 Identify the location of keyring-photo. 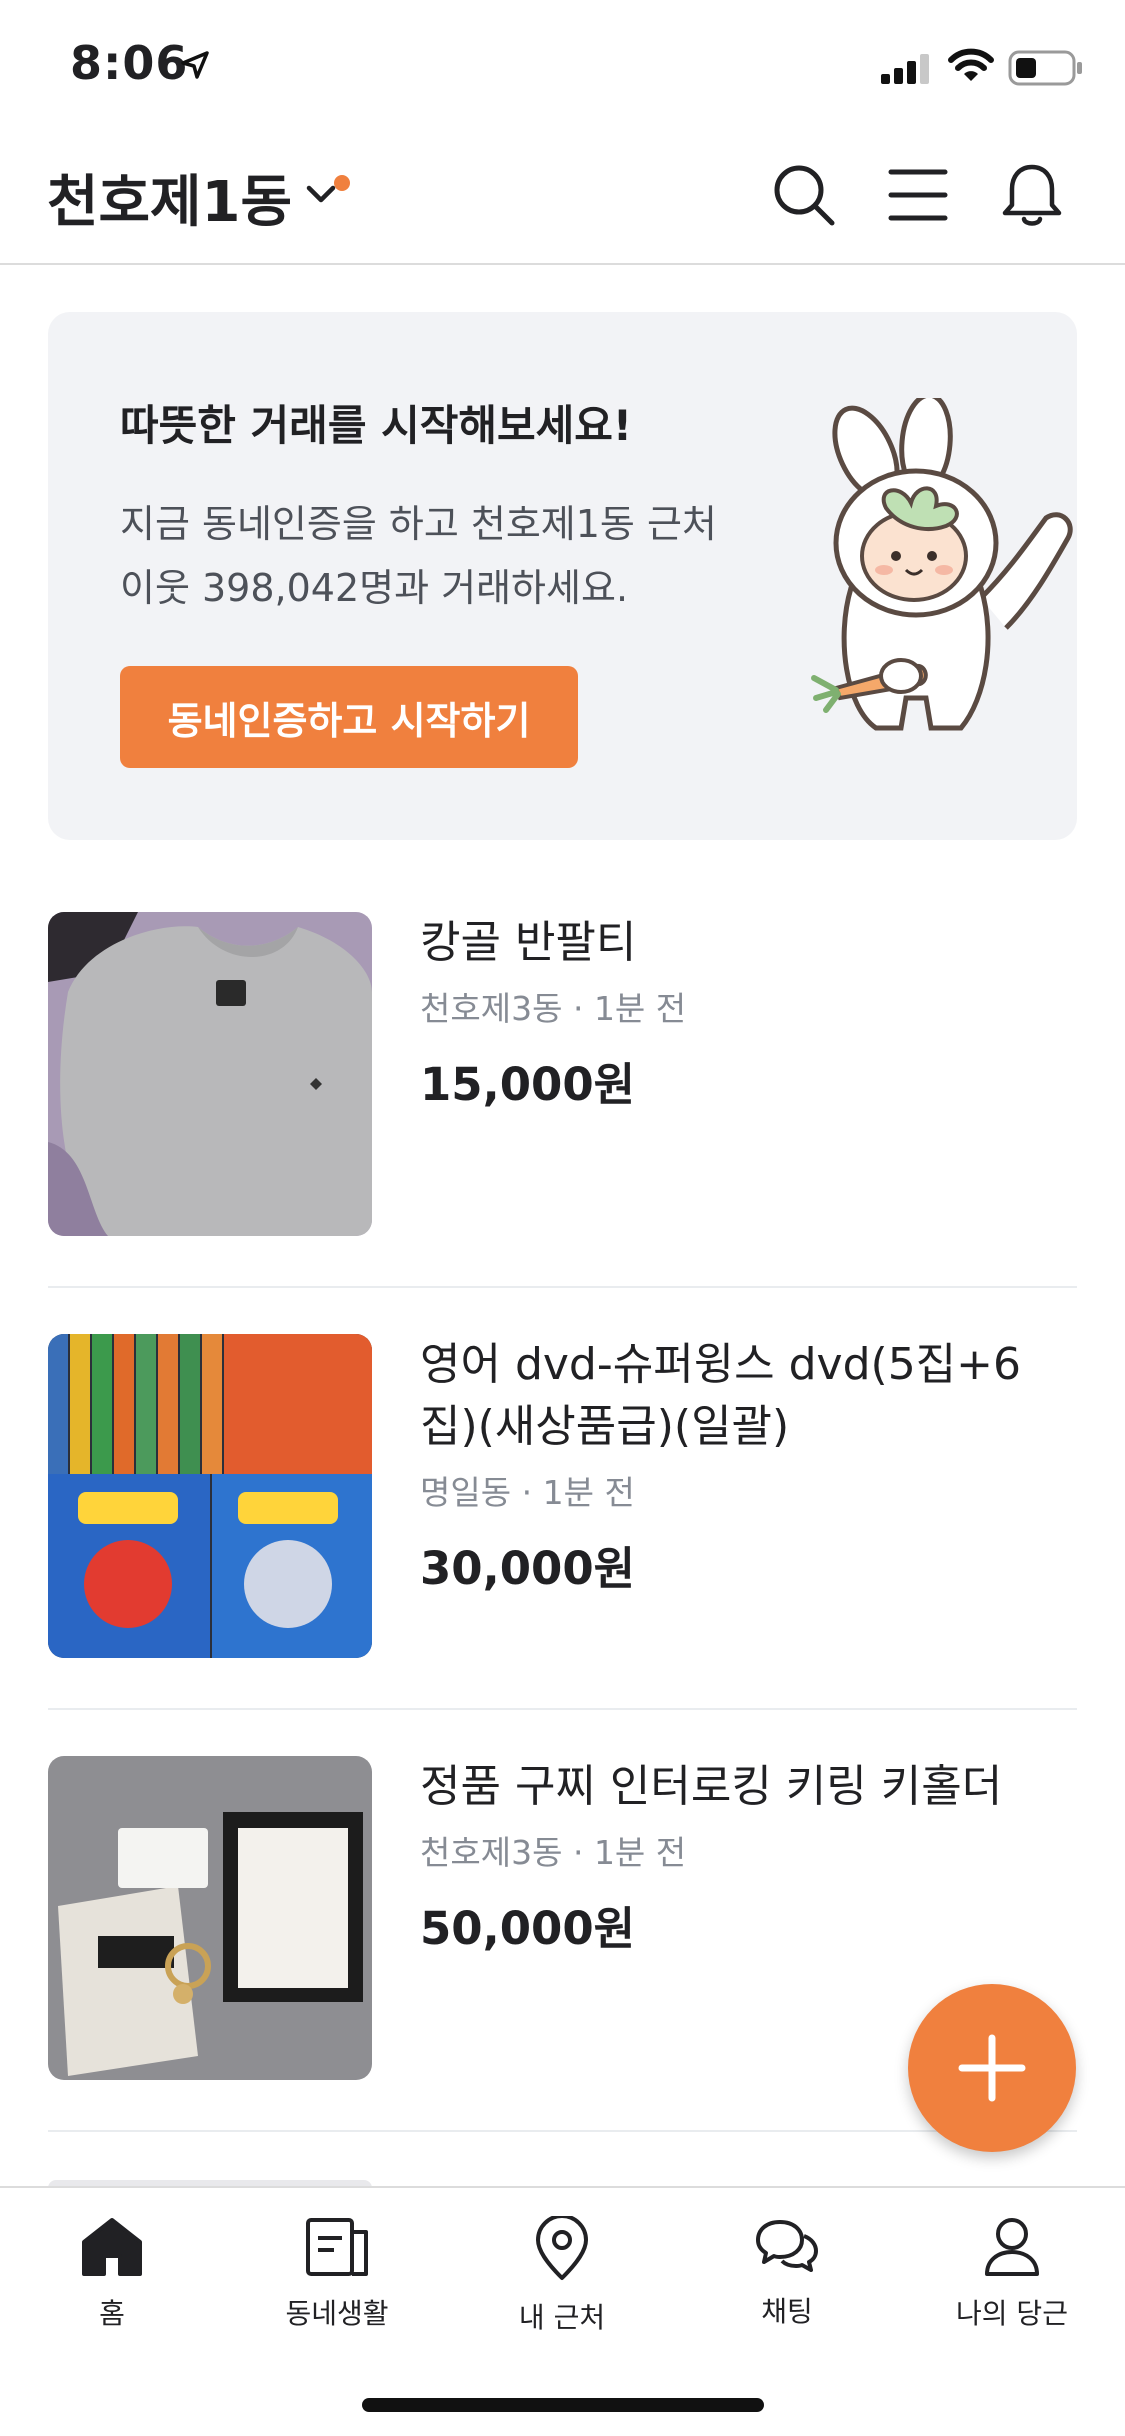
(210, 1918).